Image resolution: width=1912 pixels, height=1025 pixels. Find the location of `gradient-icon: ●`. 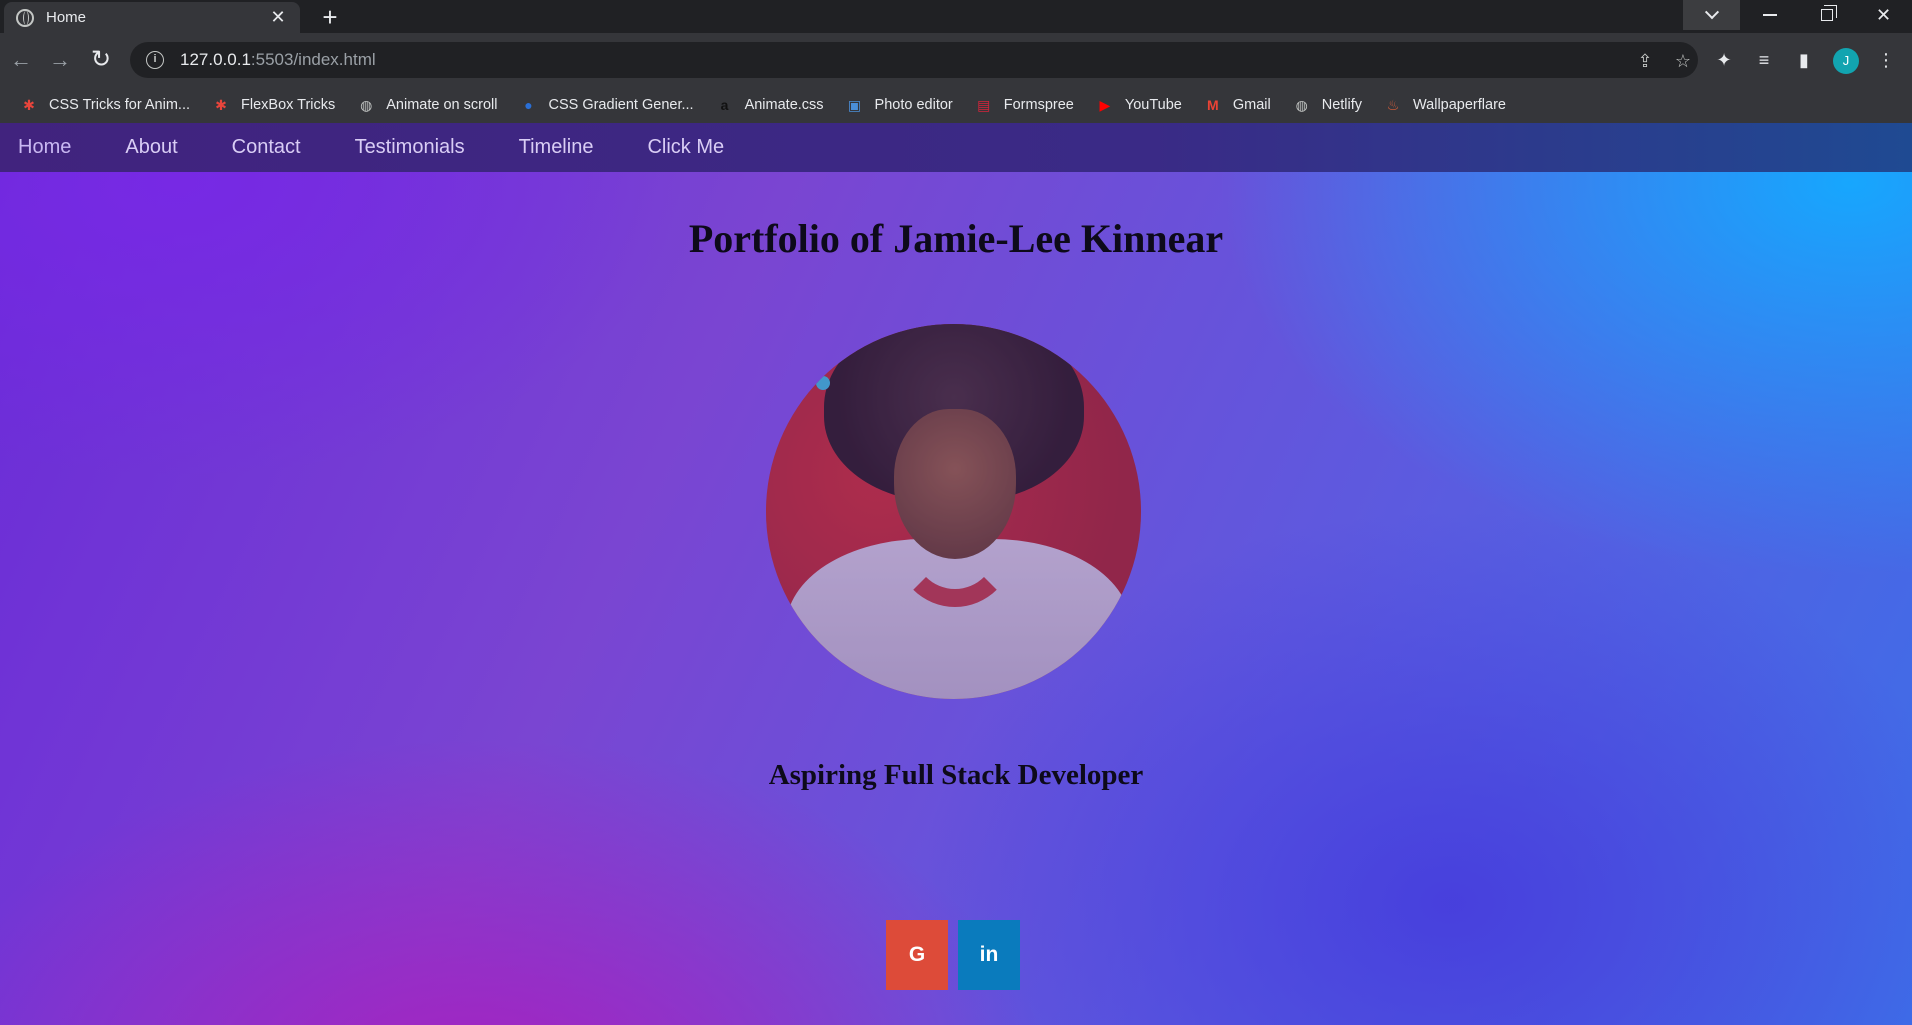

gradient-icon: ● is located at coordinates (528, 105).